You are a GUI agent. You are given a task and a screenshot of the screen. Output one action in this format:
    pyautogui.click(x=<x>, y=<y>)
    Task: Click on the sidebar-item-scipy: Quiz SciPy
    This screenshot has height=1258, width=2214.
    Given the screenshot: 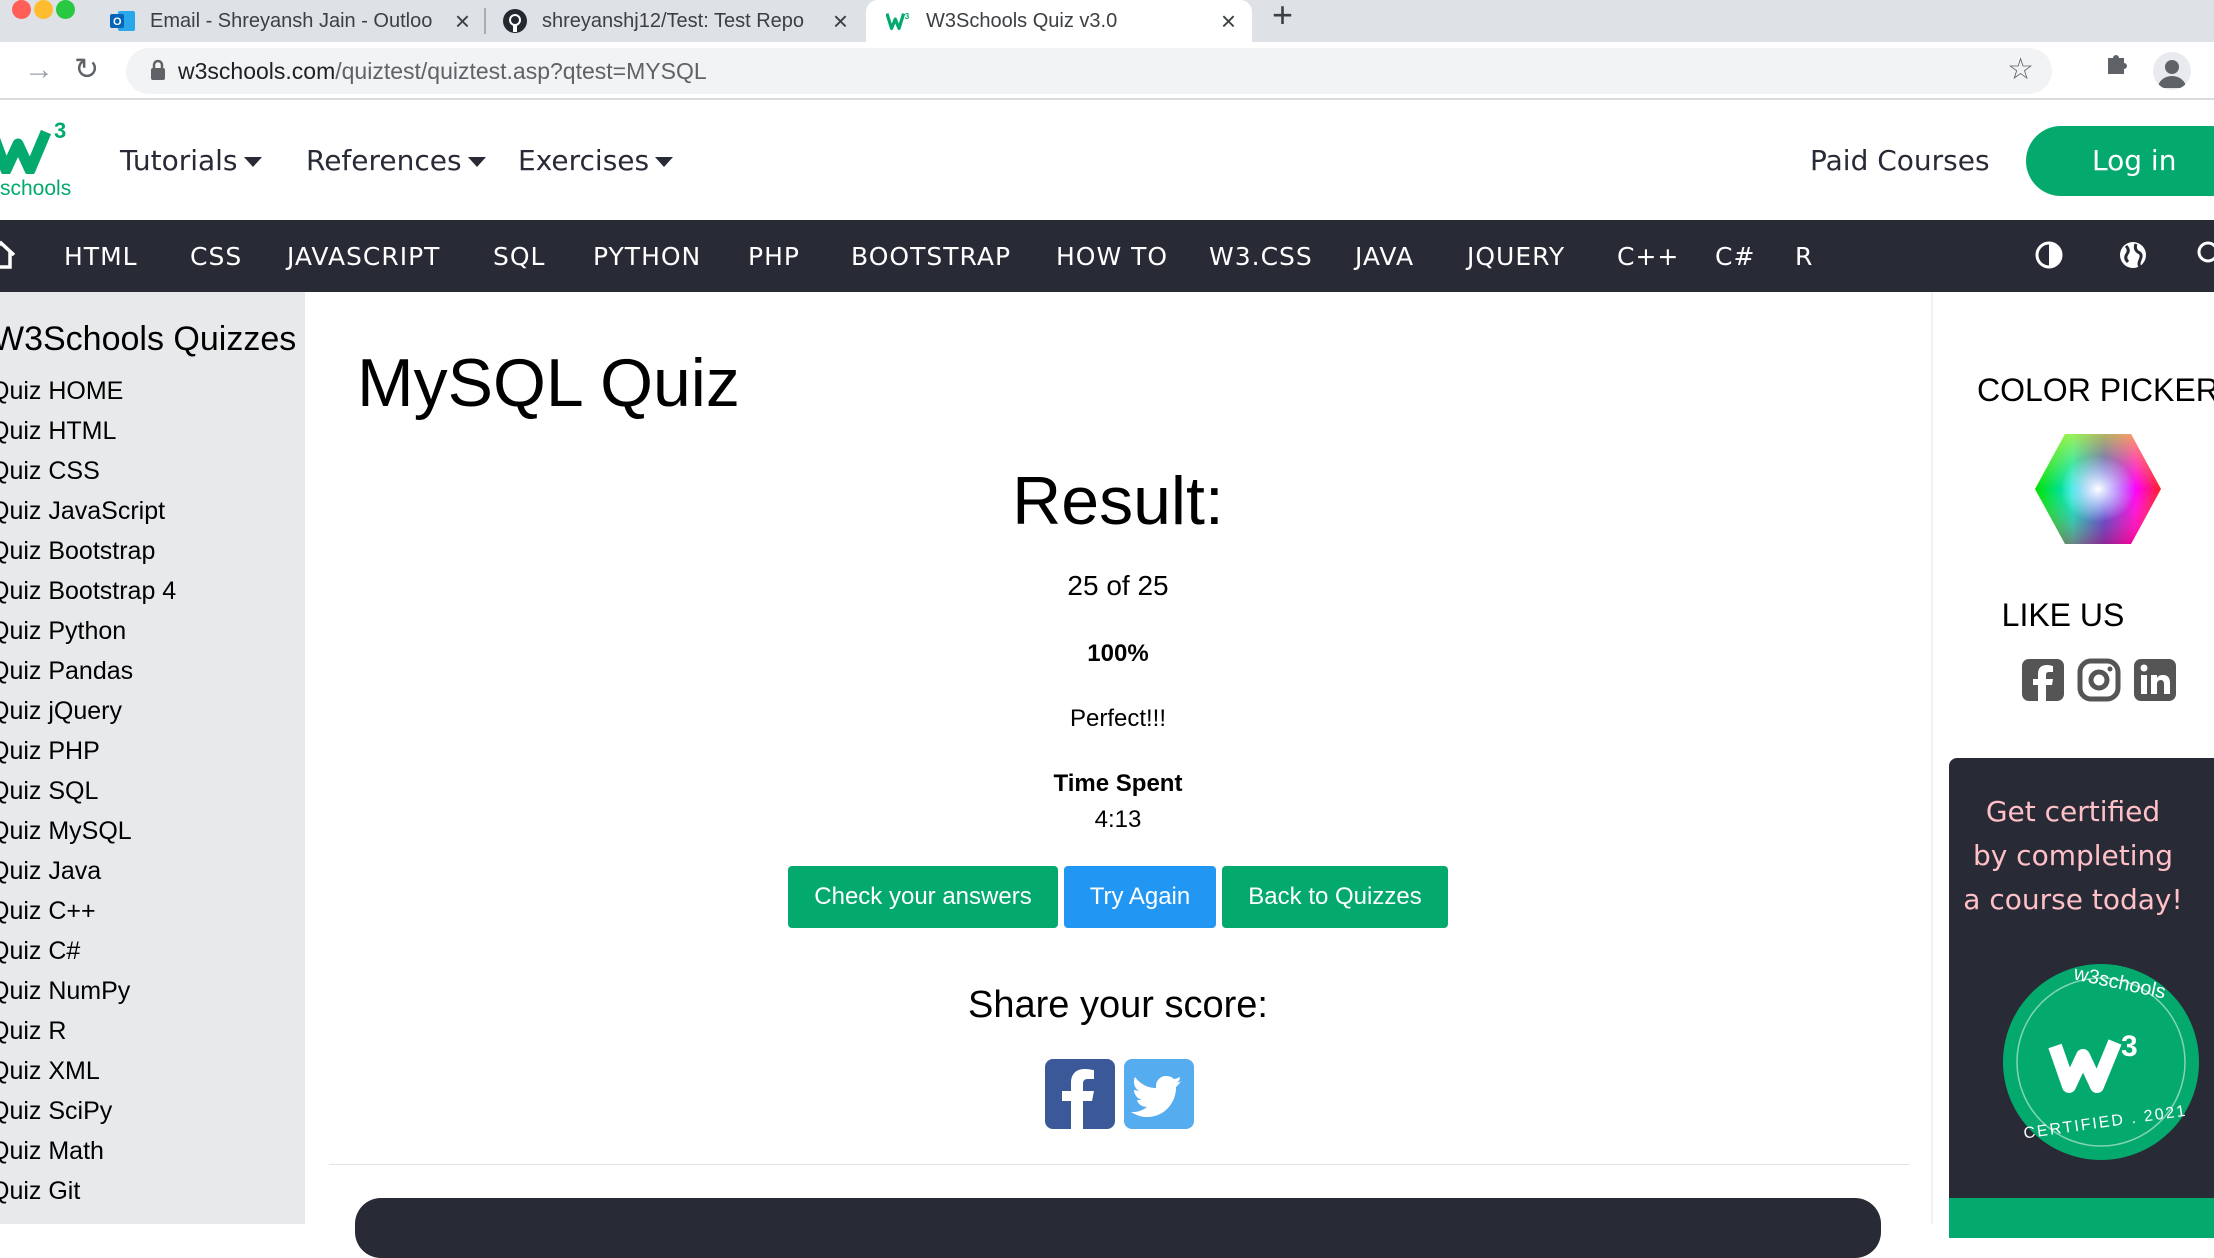 What is the action you would take?
    pyautogui.click(x=56, y=1111)
    